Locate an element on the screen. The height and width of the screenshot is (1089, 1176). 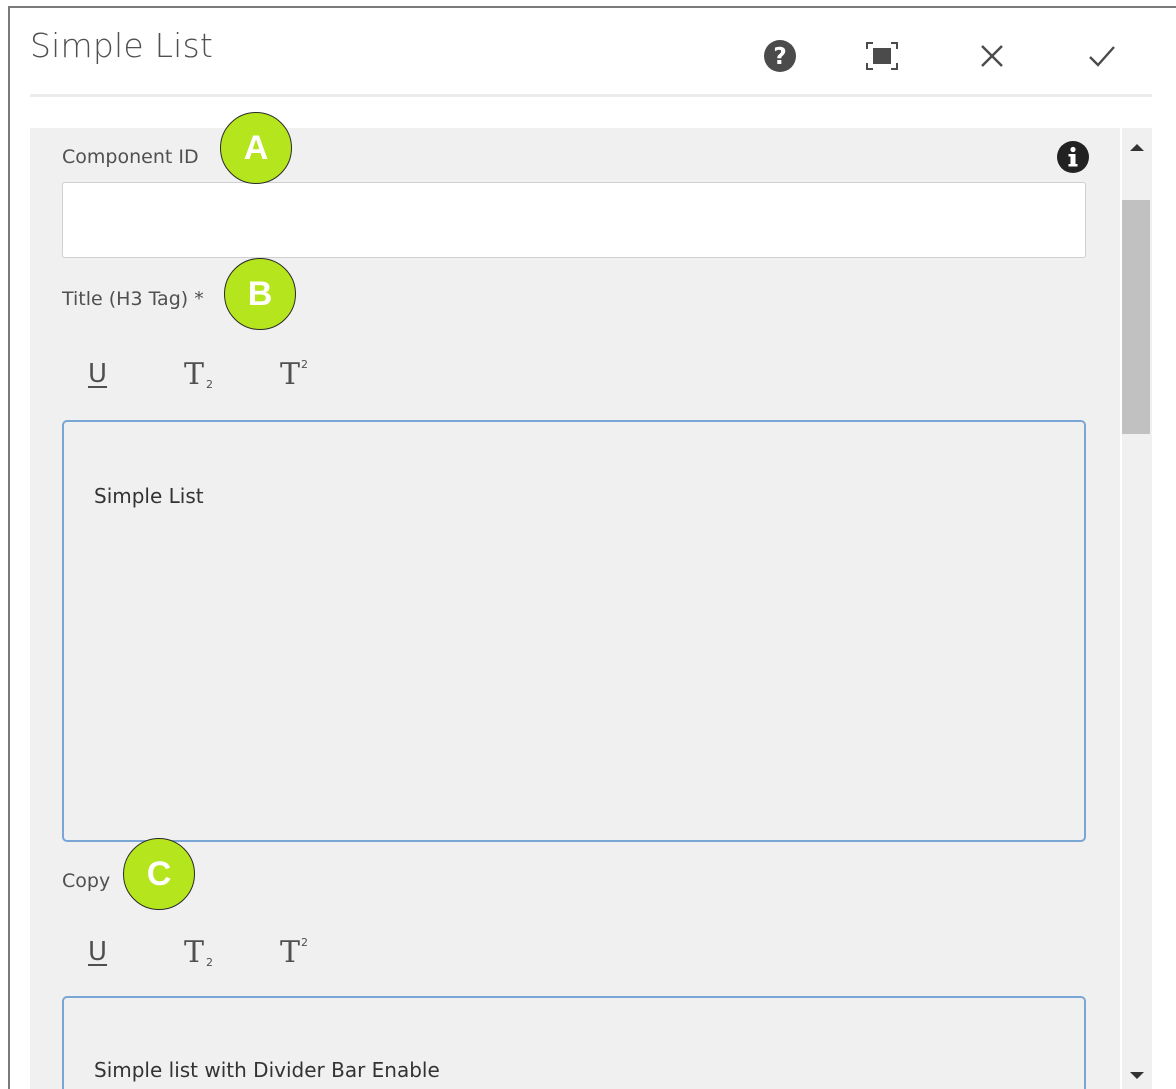
checkmark-icon is located at coordinates (1102, 56).